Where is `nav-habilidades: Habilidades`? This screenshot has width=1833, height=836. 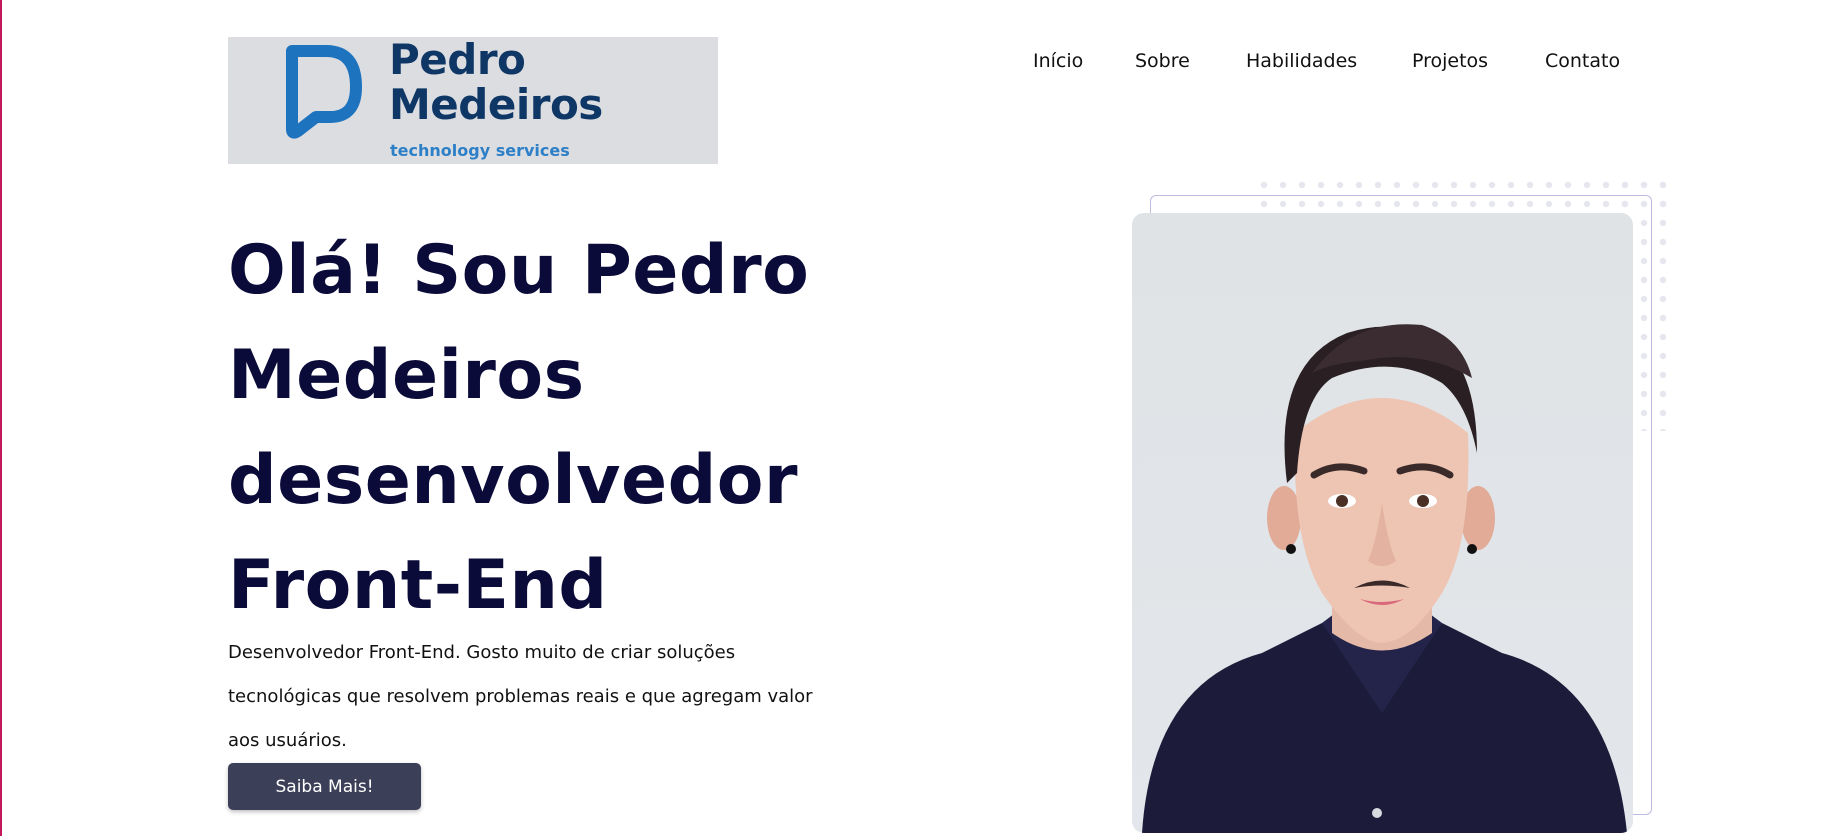
nav-habilidades: Habilidades is located at coordinates (1301, 61).